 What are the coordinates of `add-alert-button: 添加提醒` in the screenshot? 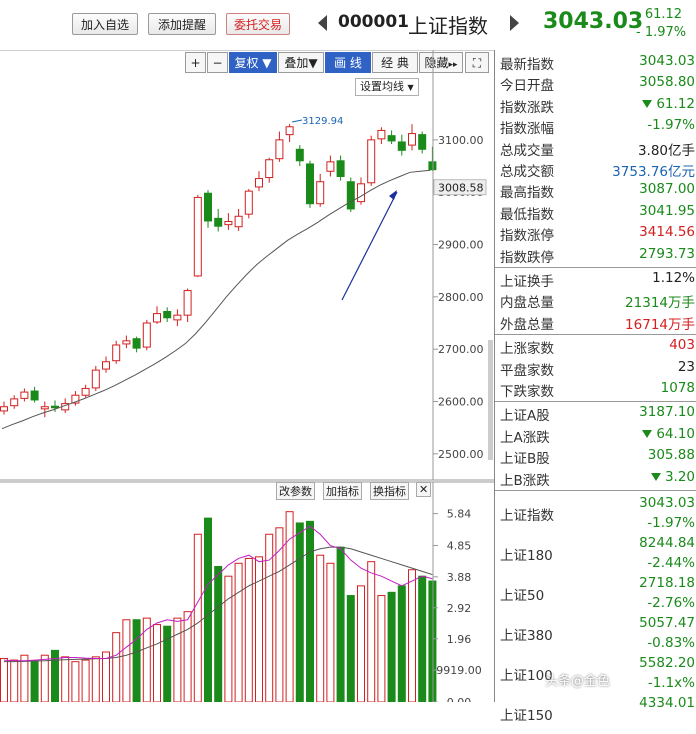 It's located at (182, 24).